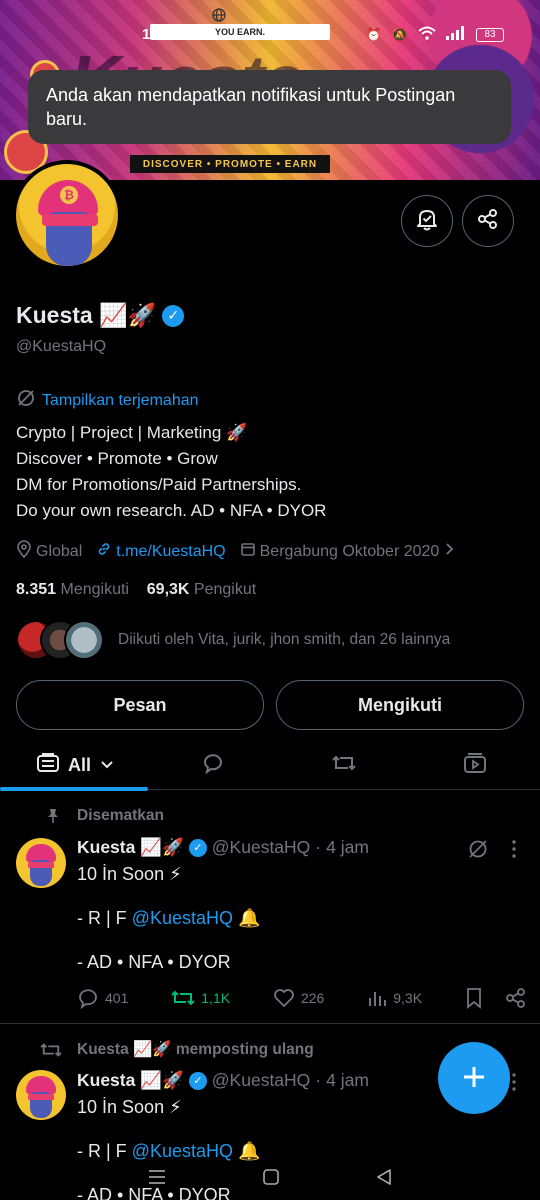 This screenshot has width=540, height=1200. I want to click on bio-line: DM for Promotions/Paid Partnerships., so click(159, 484).